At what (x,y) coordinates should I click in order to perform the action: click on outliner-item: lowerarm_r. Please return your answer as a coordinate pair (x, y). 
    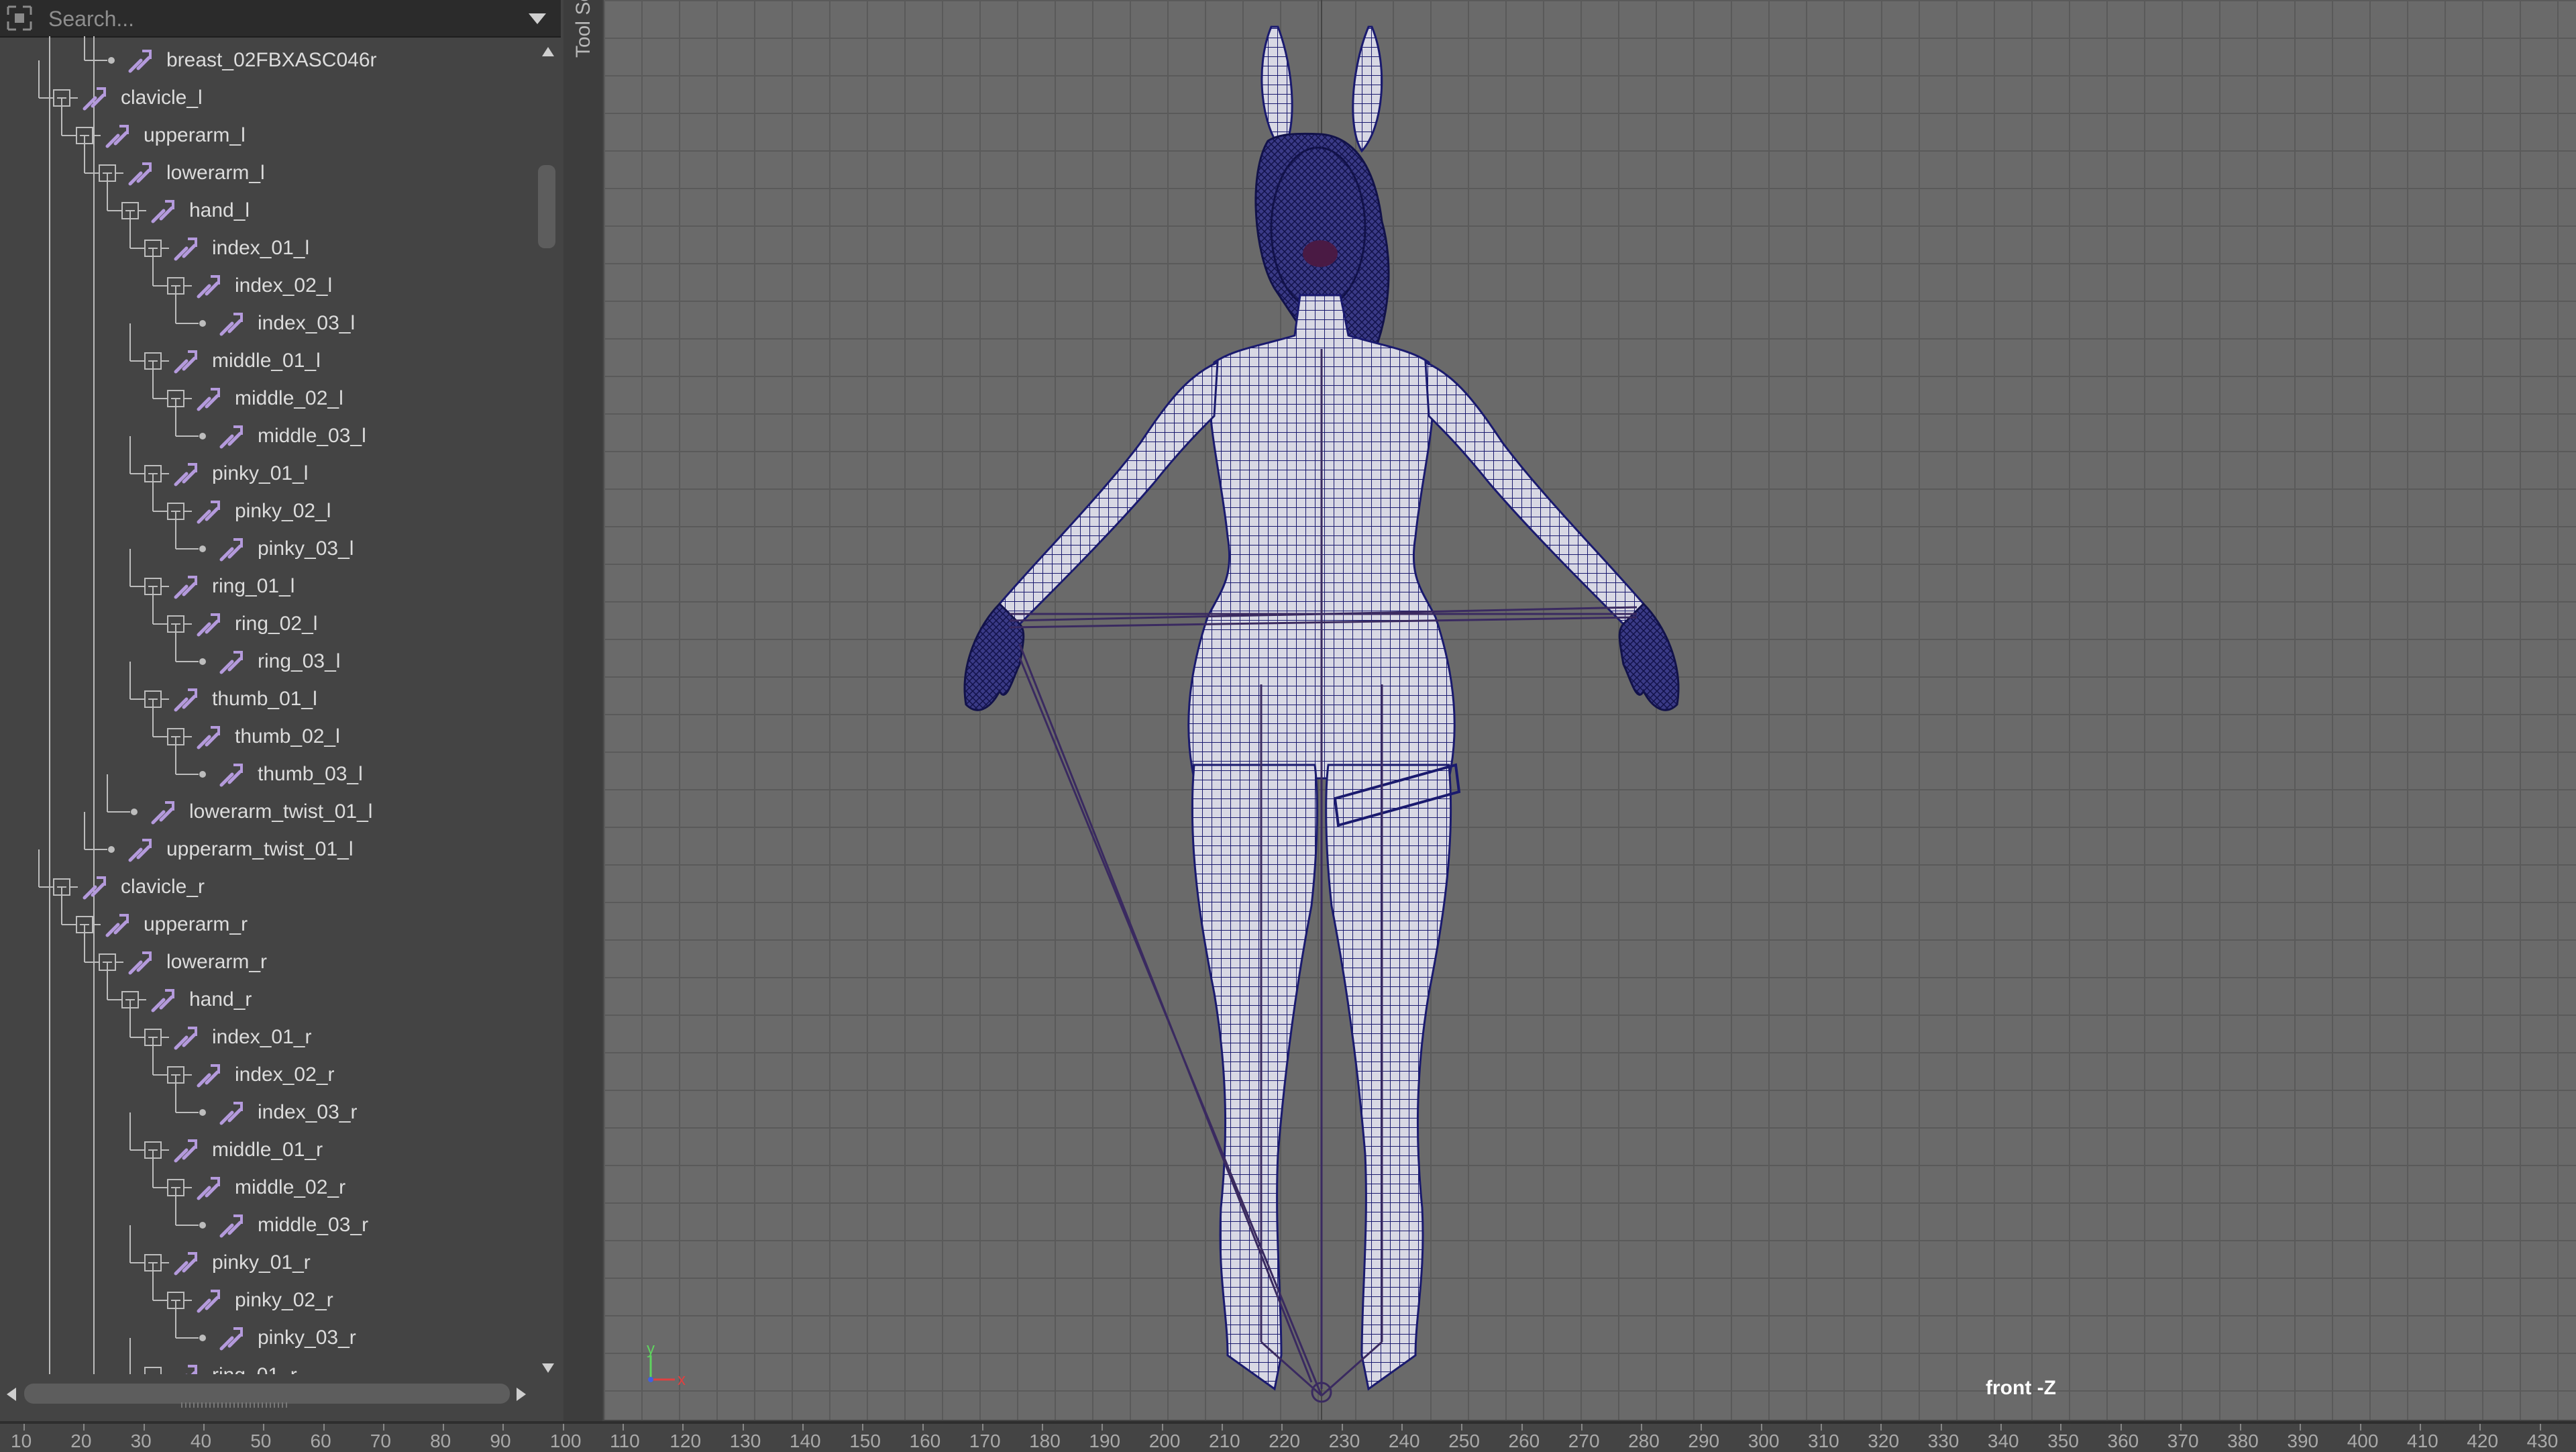
    Looking at the image, I should click on (195, 962).